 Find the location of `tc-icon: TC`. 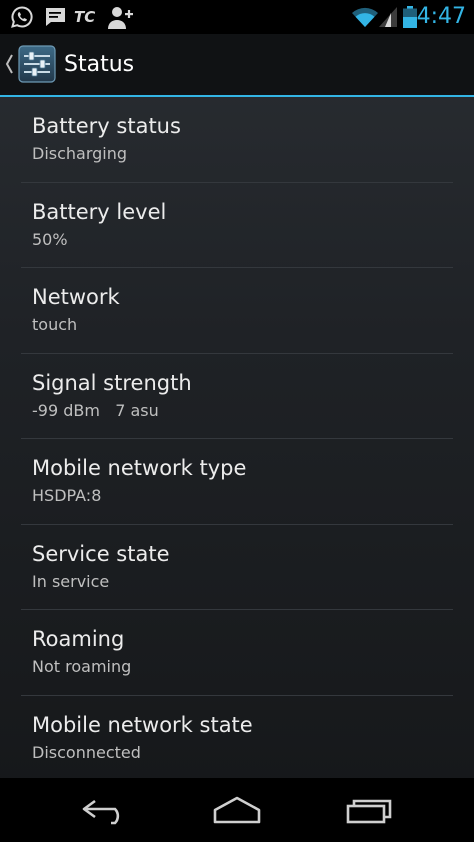

tc-icon: TC is located at coordinates (85, 17).